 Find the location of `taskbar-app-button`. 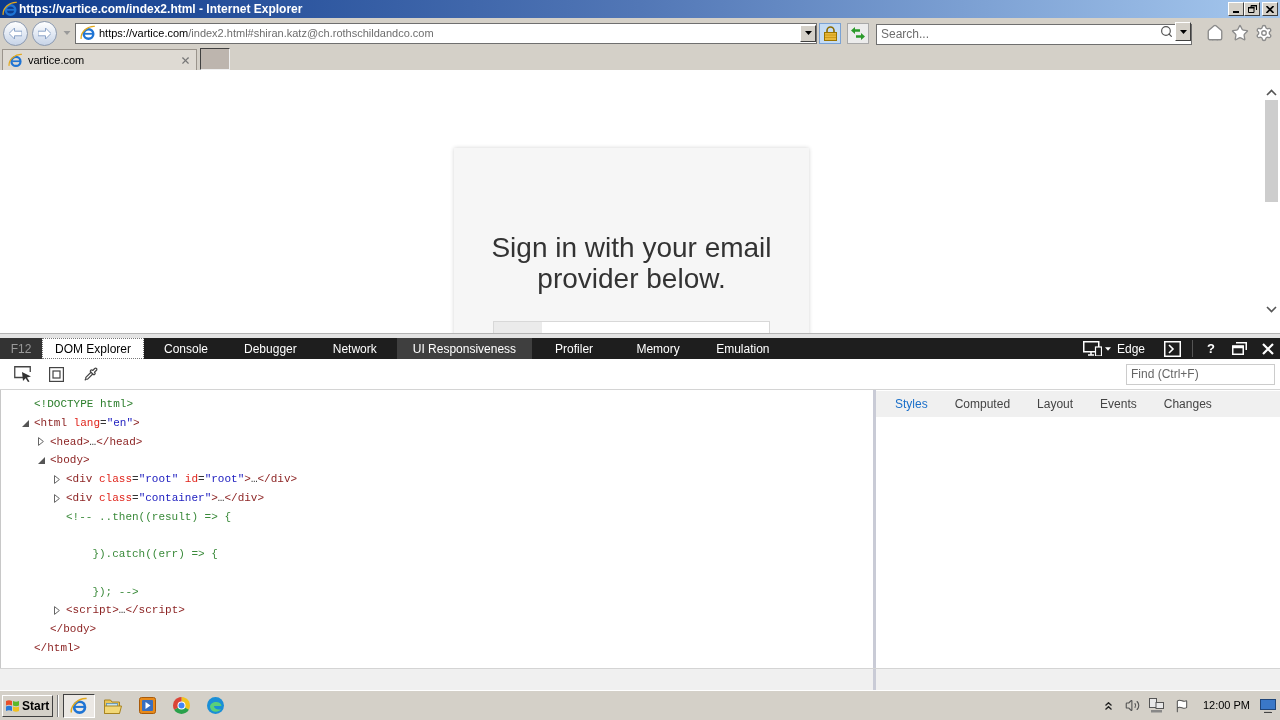

taskbar-app-button is located at coordinates (79, 705).